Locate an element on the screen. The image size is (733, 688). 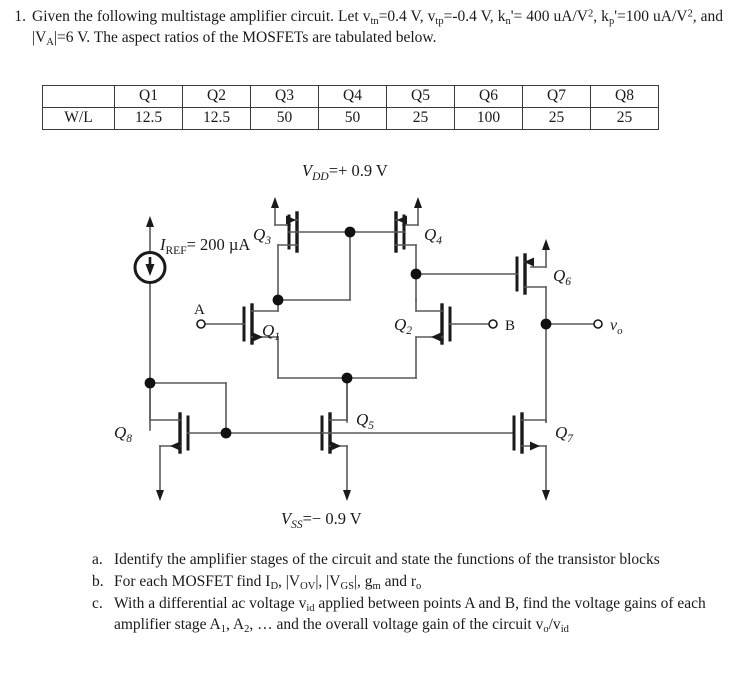
table-col-header-q1: Q1 is located at coordinates (148, 96).